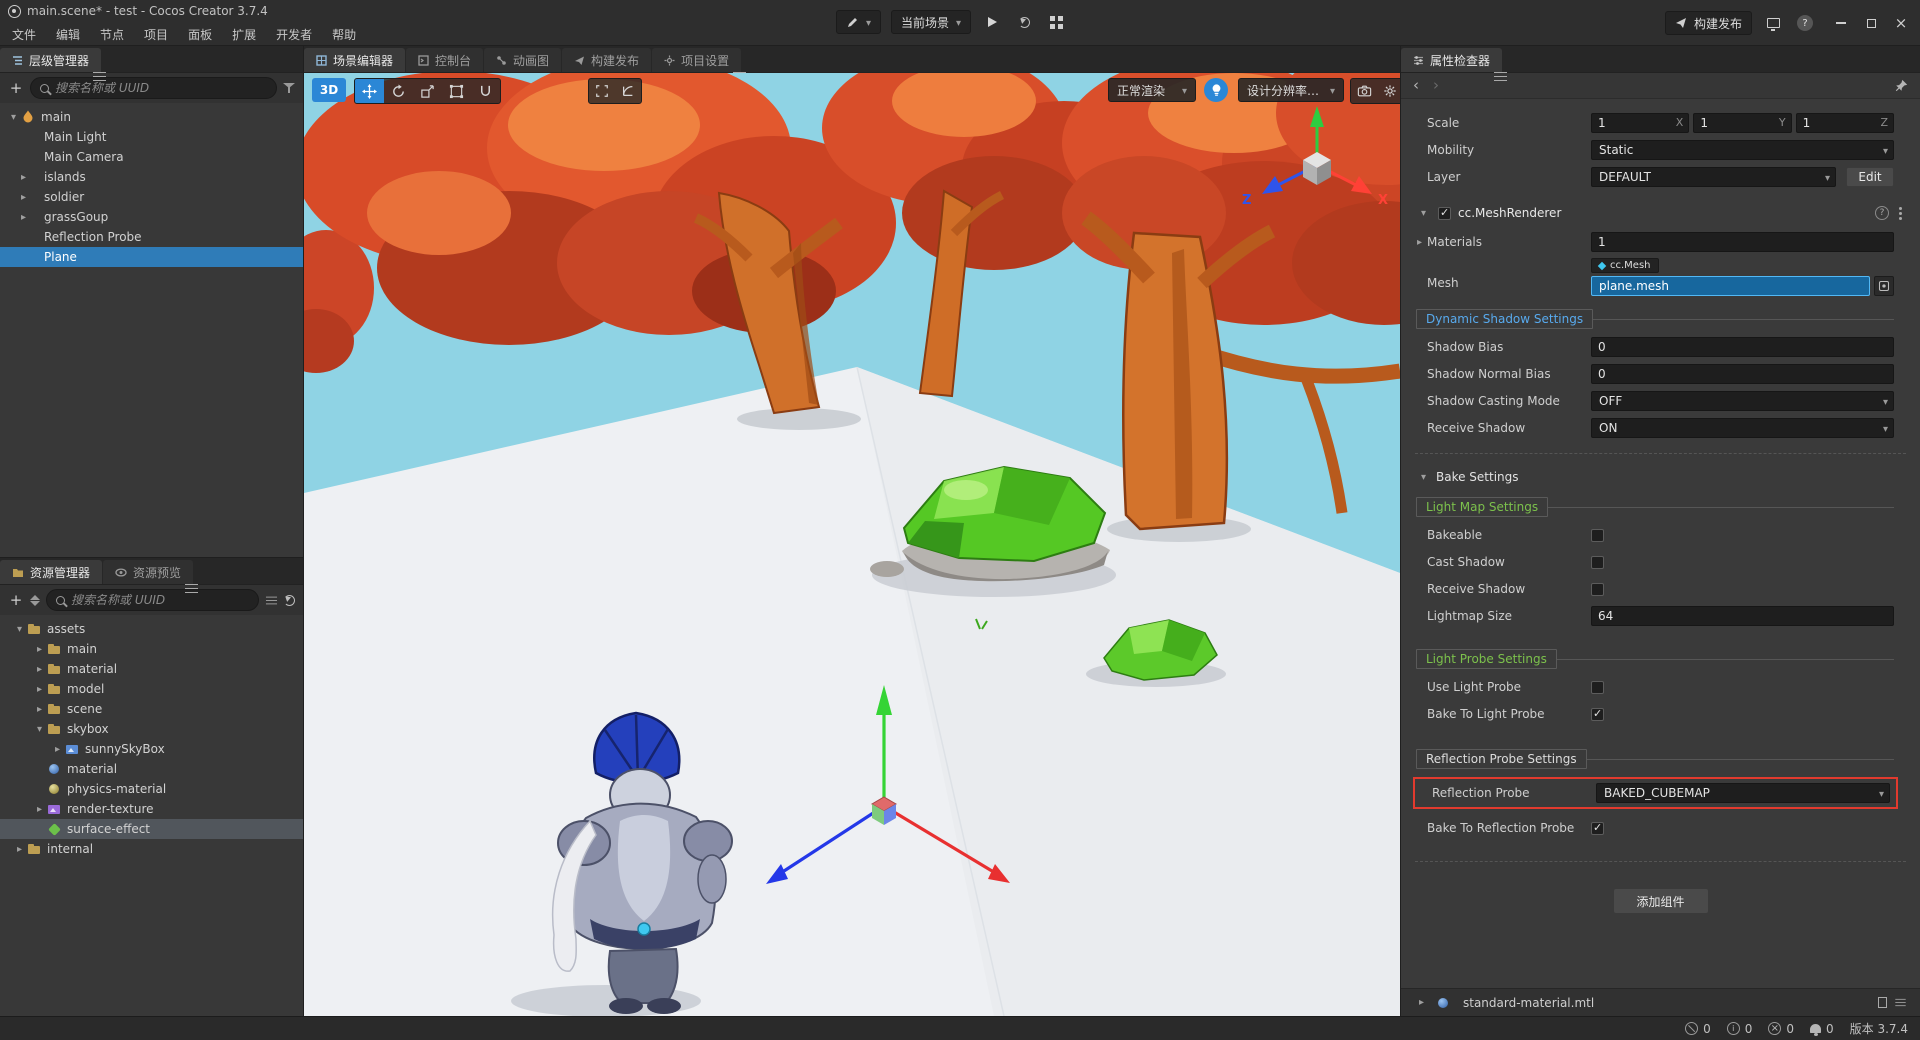 This screenshot has height=1040, width=1920. What do you see at coordinates (1640, 123) in the screenshot?
I see `scale-x-input` at bounding box center [1640, 123].